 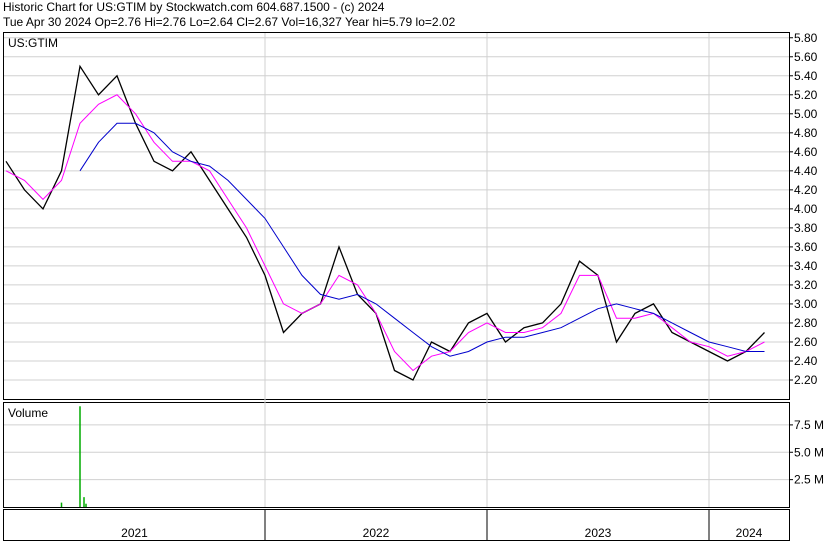 I want to click on price-tick-label: 5.80, so click(x=806, y=38).